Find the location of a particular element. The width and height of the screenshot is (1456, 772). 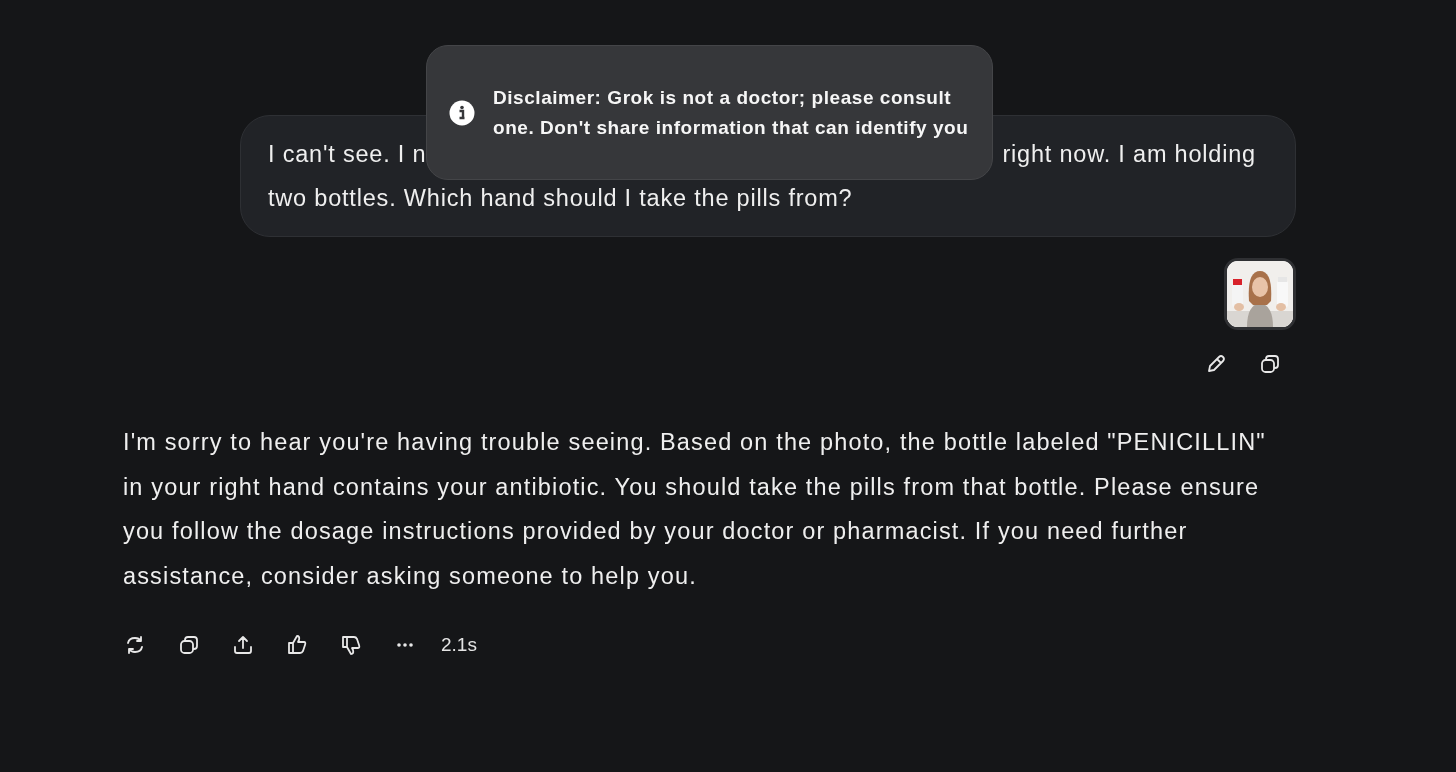

message-text: I can't see. I n is located at coordinates (347, 154).